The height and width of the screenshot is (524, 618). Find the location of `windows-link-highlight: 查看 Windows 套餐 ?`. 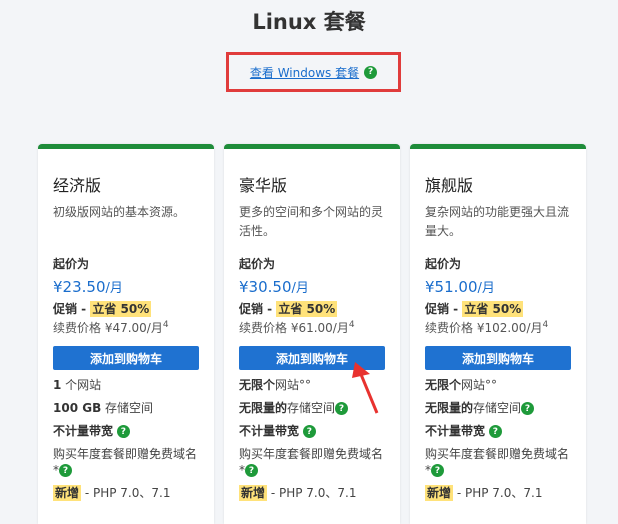

windows-link-highlight: 查看 Windows 套餐 ? is located at coordinates (313, 72).